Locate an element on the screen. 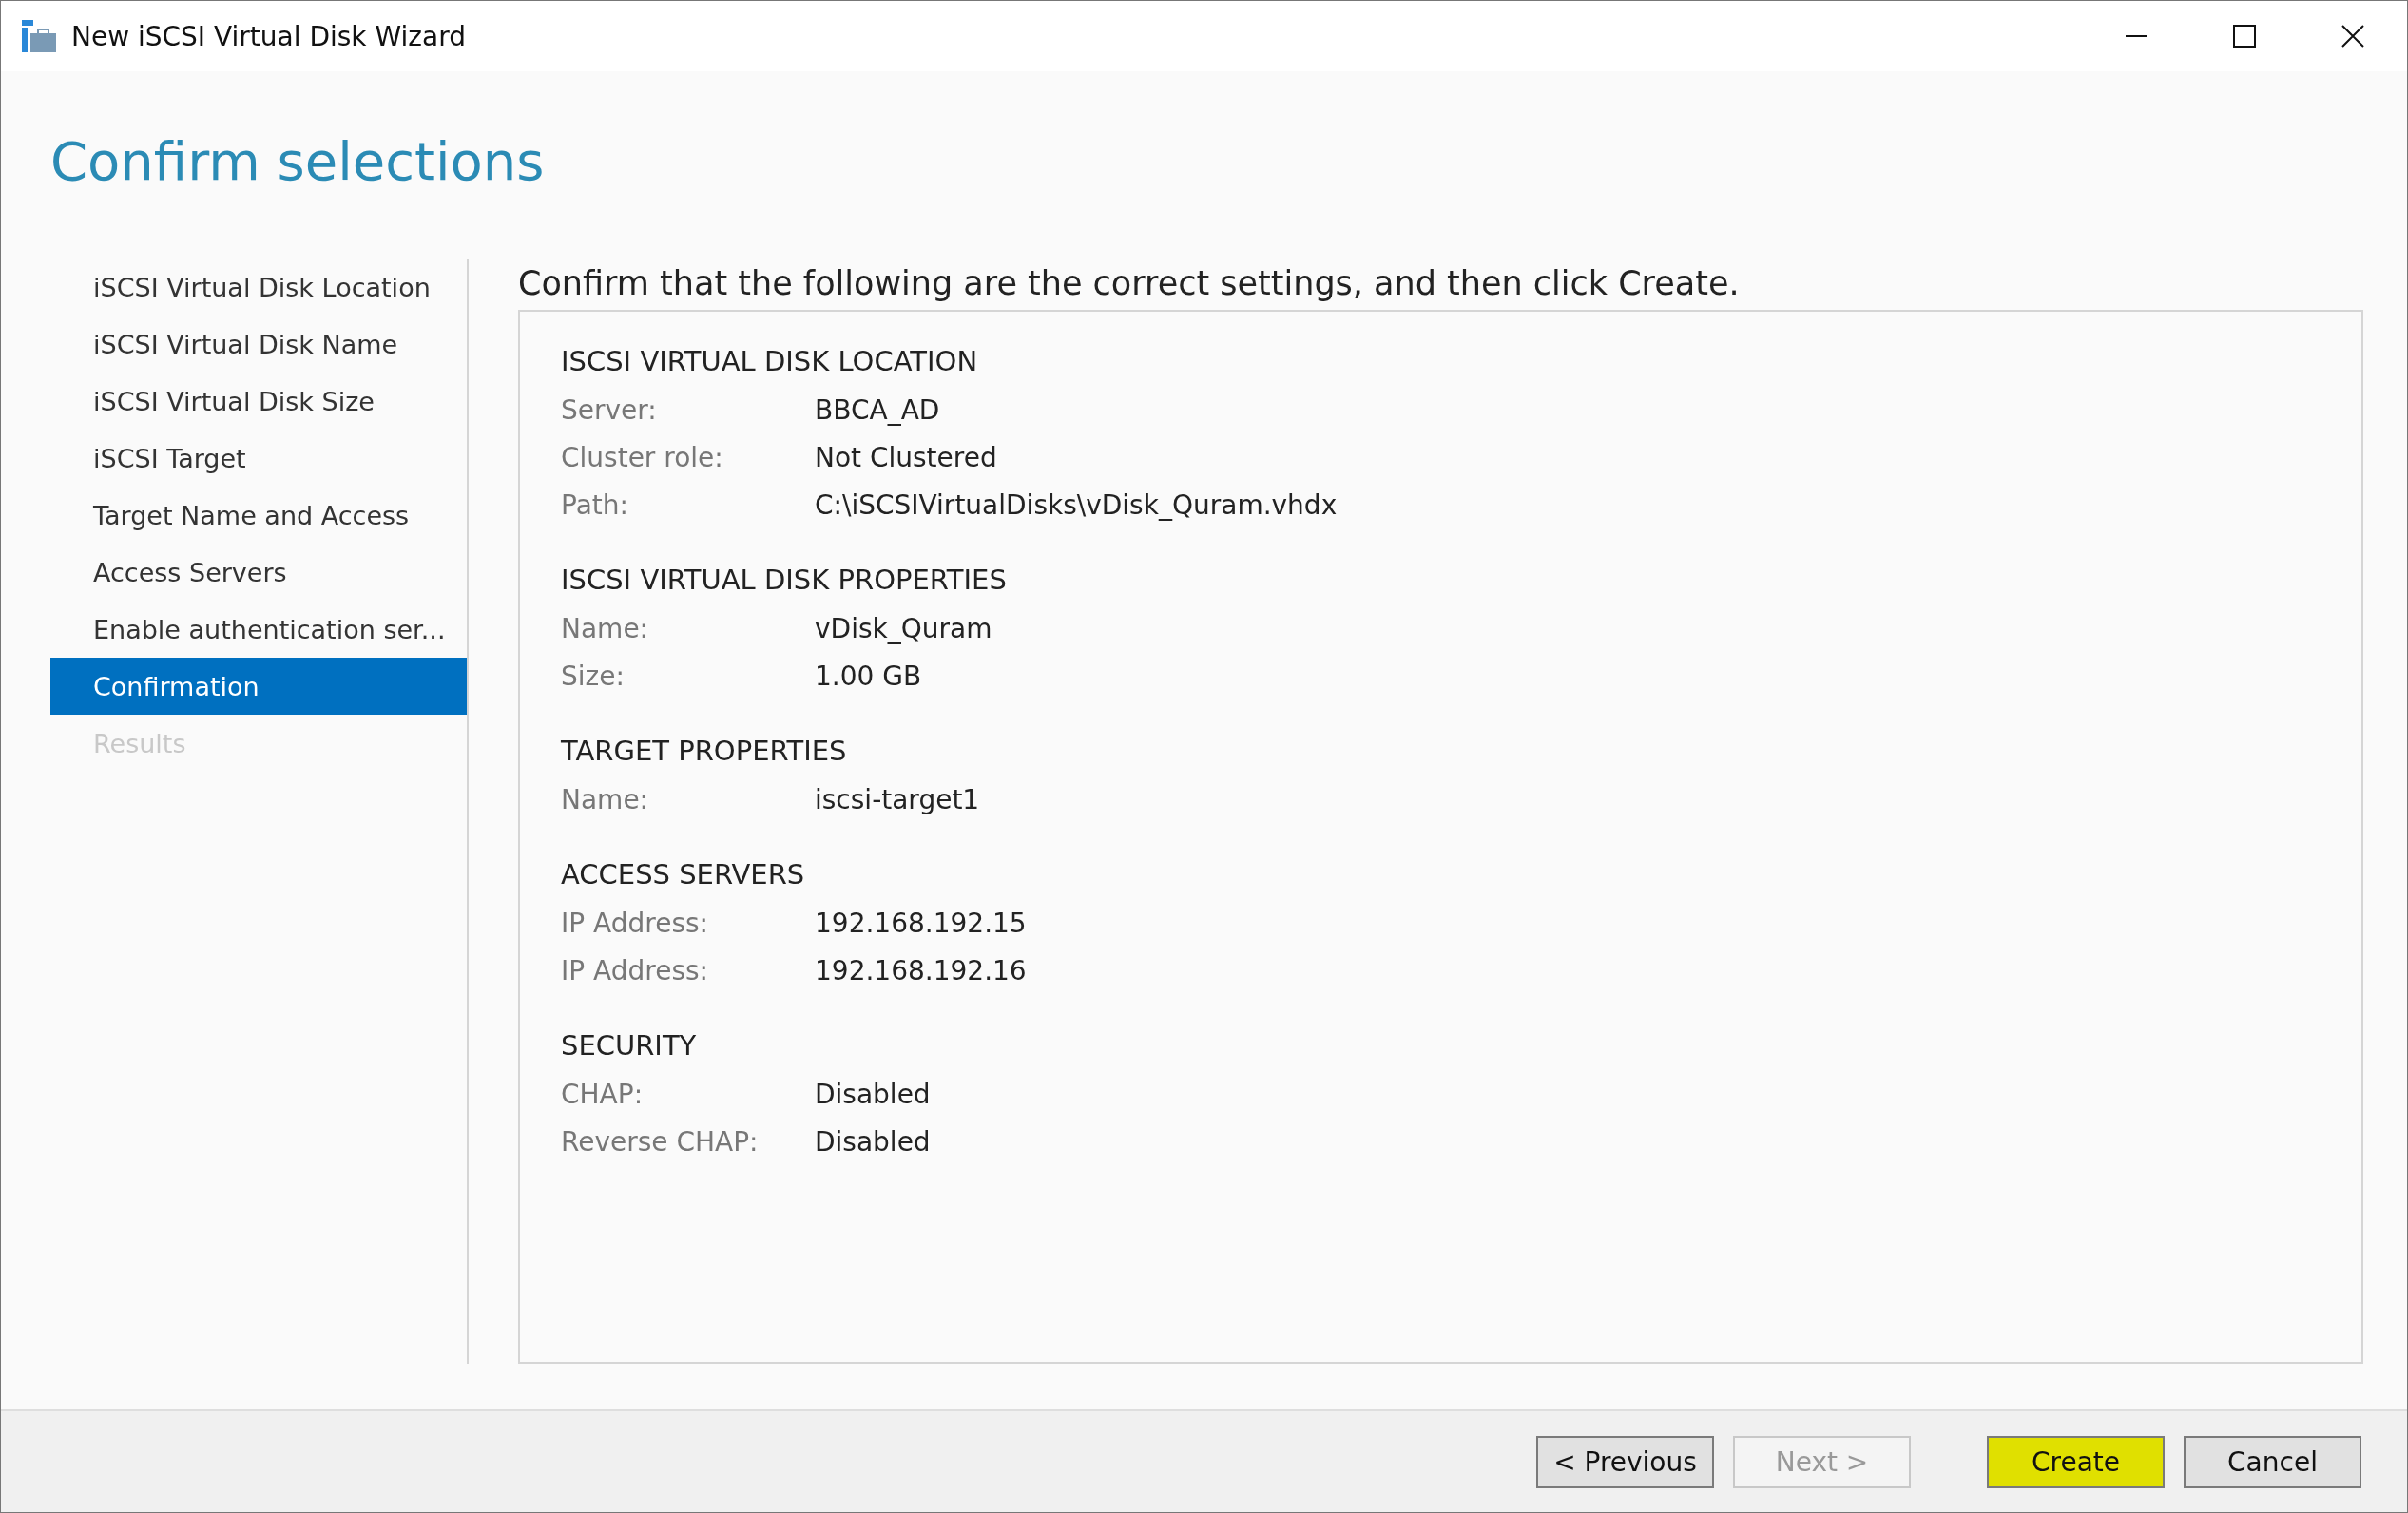 This screenshot has width=2408, height=1513. field-value: 1.00 GB is located at coordinates (868, 676).